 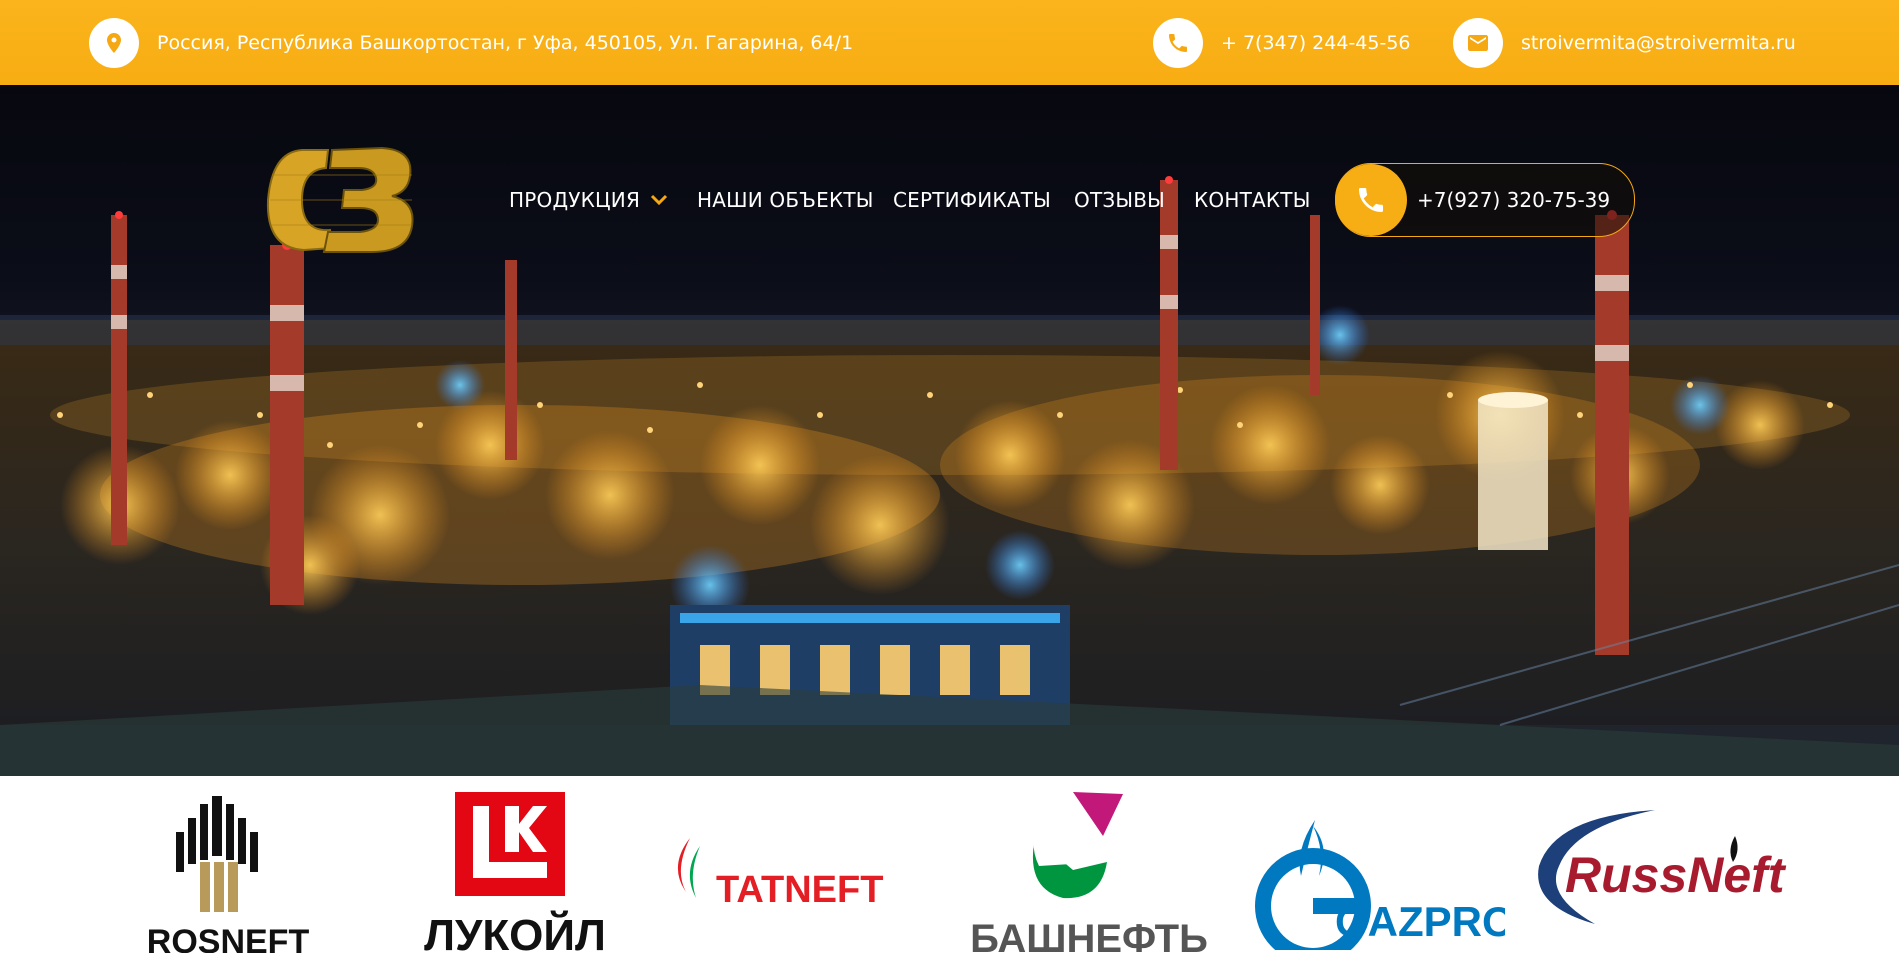 I want to click on russneft-wordmark: RussNeft, so click(x=1676, y=875).